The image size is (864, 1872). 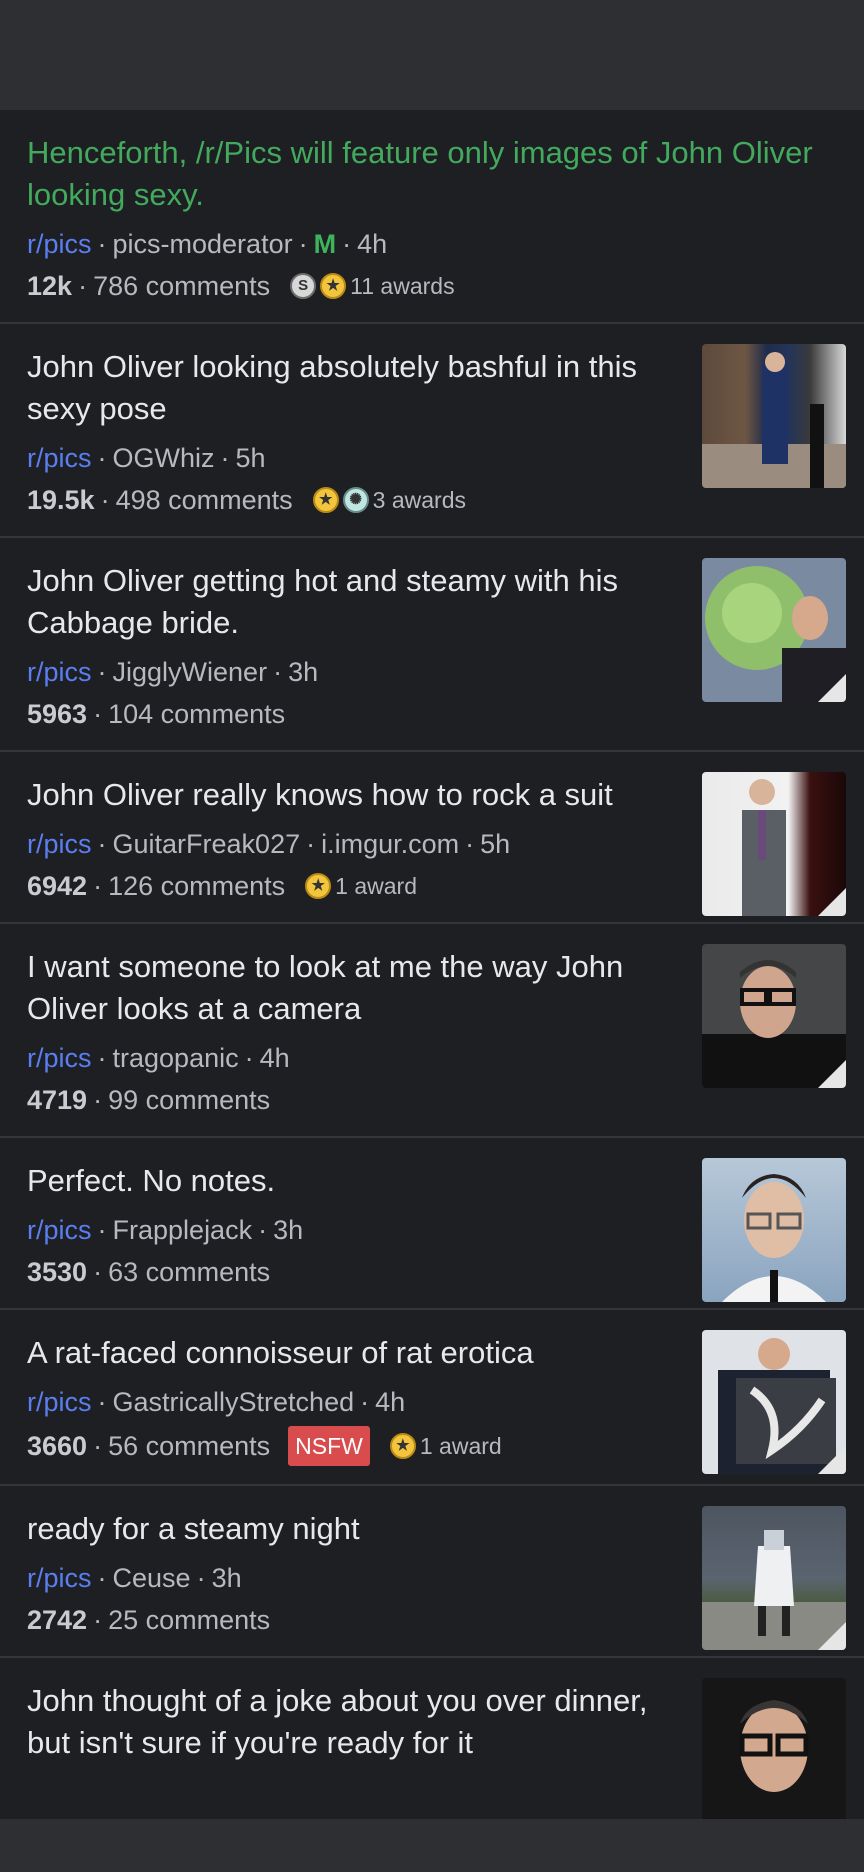 I want to click on score: 6942, so click(x=57, y=886).